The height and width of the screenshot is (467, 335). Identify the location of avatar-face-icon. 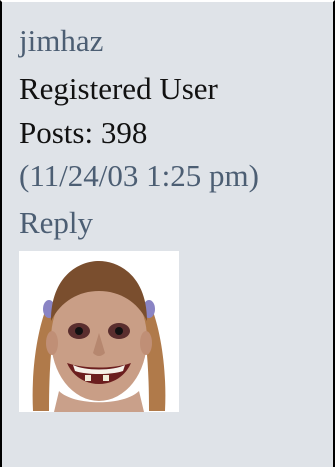
(99, 336).